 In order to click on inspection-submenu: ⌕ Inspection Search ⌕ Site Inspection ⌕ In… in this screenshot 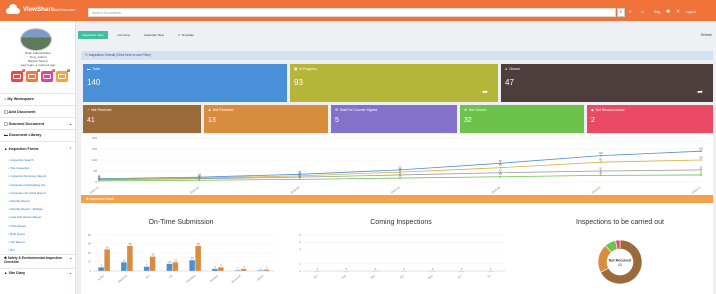, I will do `click(38, 205)`.